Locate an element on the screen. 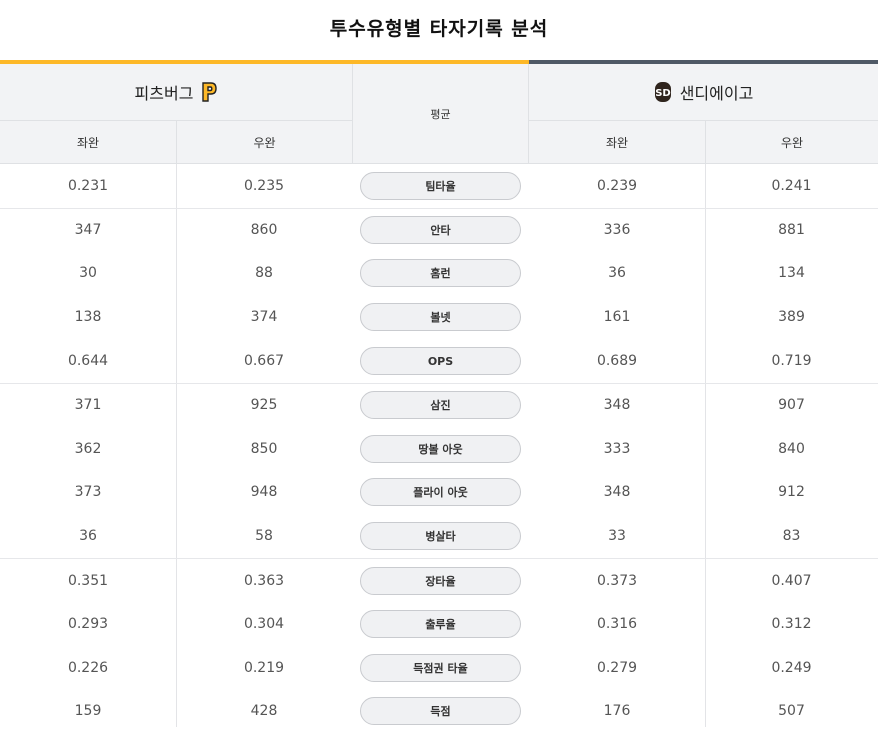 Image resolution: width=878 pixels, height=733 pixels. table-row: 30 88 36 134 홈런 is located at coordinates (439, 274).